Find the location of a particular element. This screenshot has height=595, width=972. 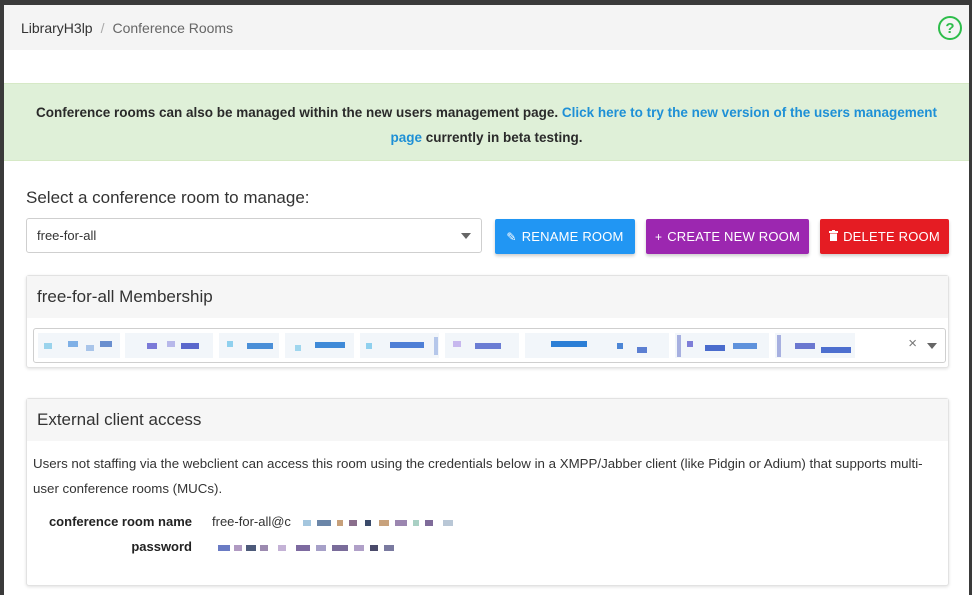

delete-room-label: DELETE ROOM is located at coordinates (891, 236).